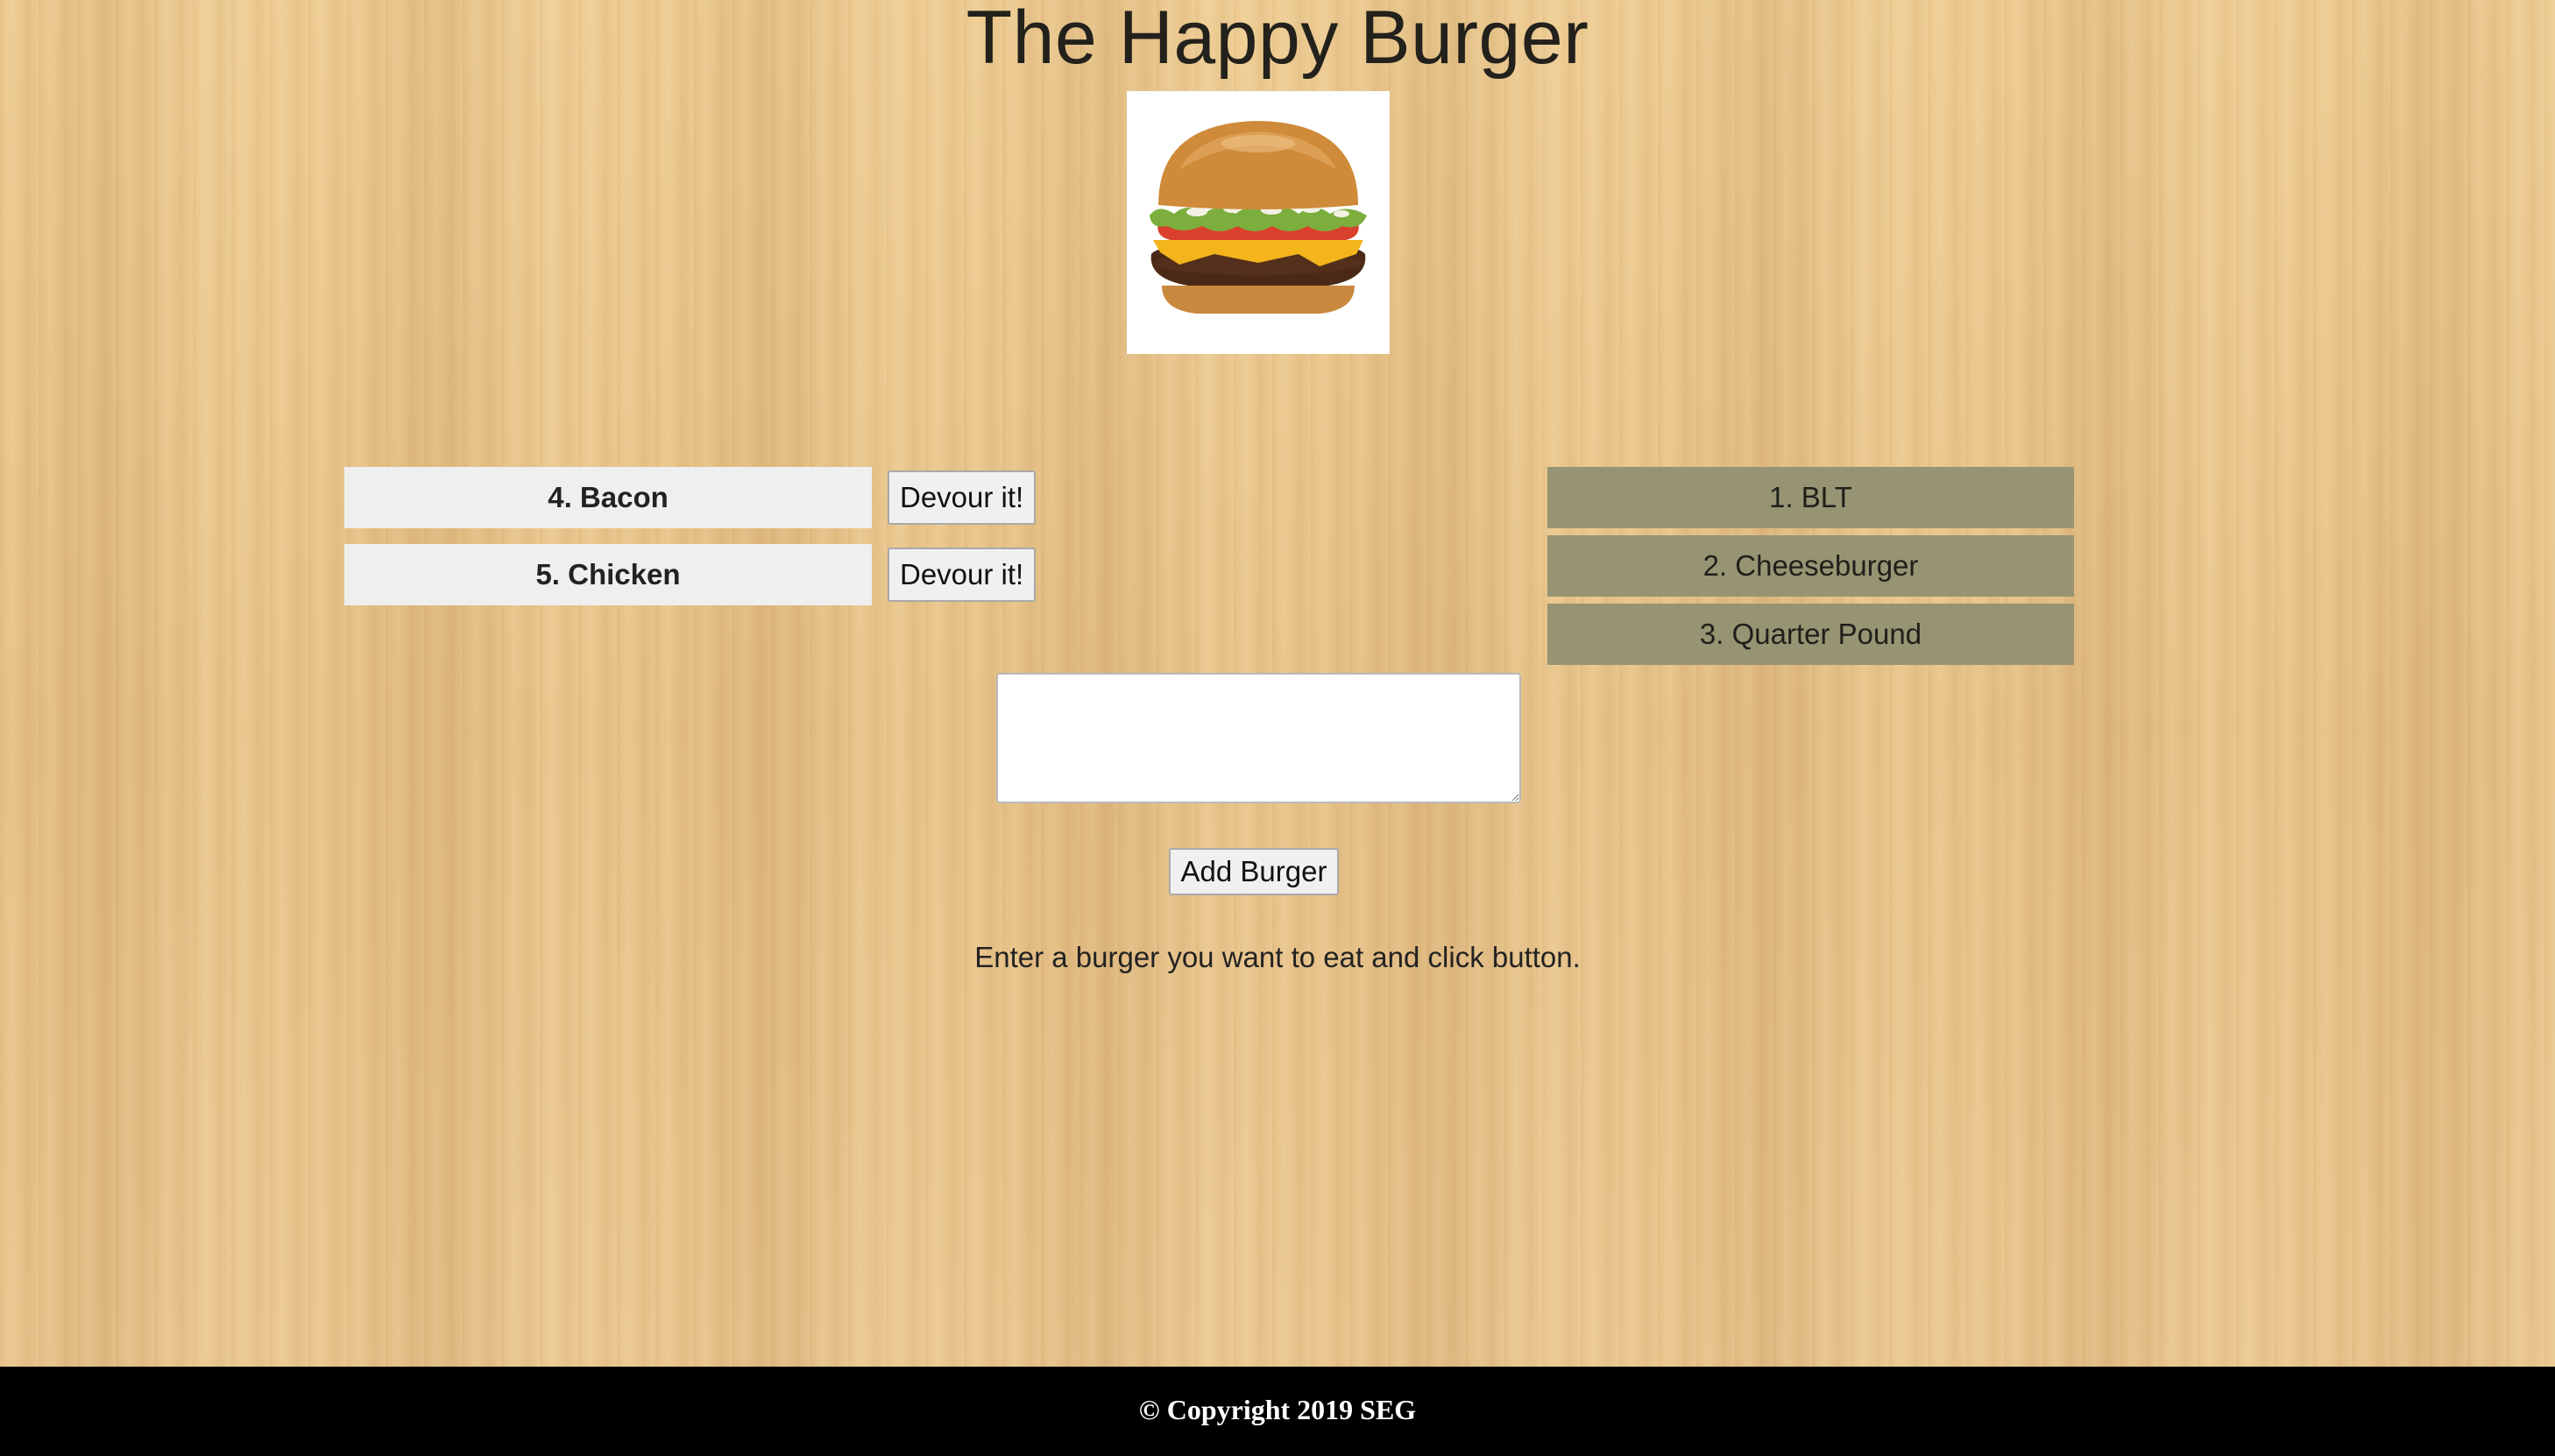  What do you see at coordinates (1254, 871) in the screenshot?
I see `add-burger-button: Add Burger` at bounding box center [1254, 871].